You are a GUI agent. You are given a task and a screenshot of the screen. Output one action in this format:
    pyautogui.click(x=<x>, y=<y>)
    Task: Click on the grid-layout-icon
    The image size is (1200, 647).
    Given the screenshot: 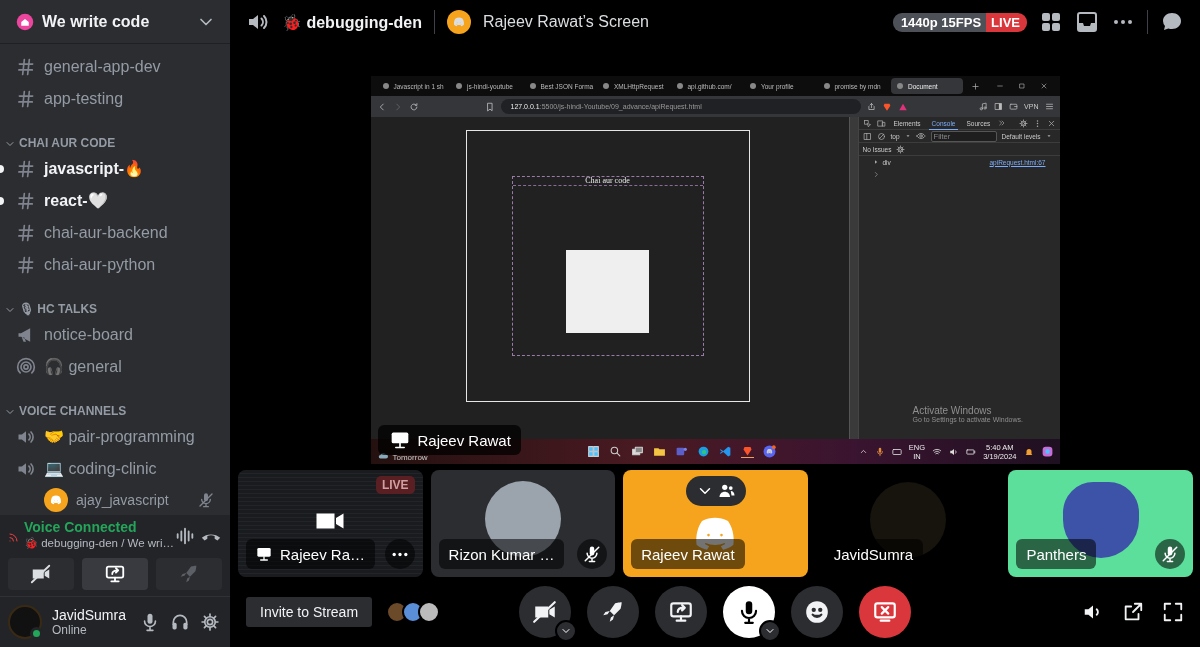 What is the action you would take?
    pyautogui.click(x=1051, y=22)
    